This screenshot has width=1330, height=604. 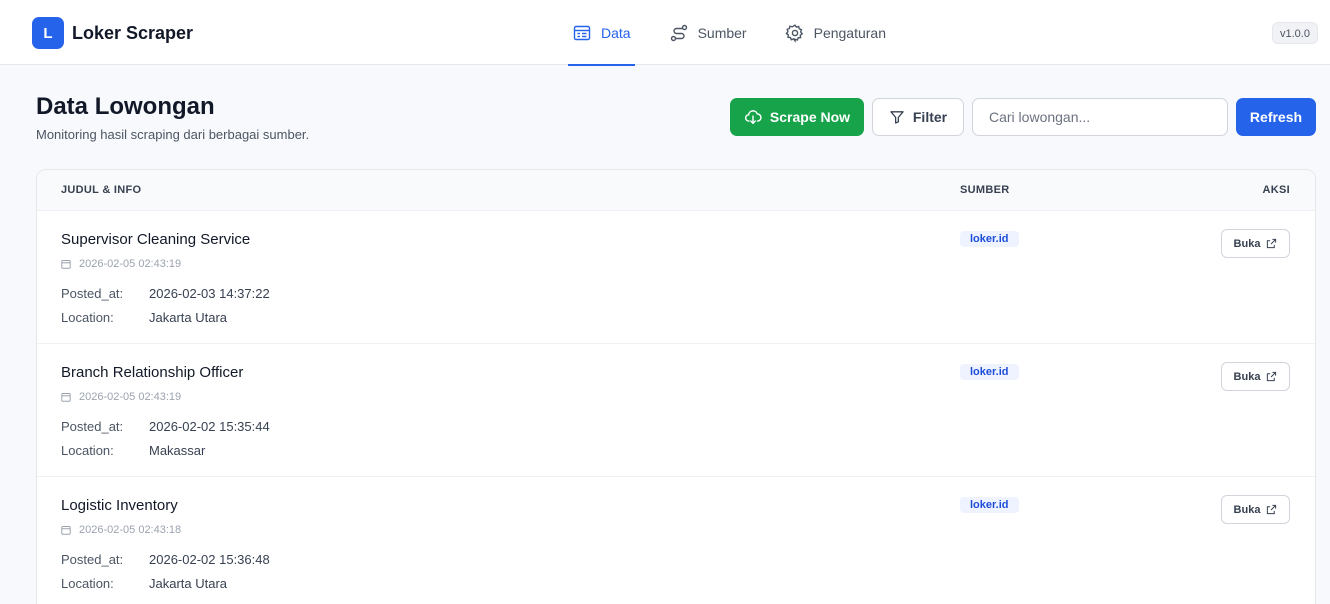 I want to click on refresh-button: Refresh, so click(x=1276, y=117).